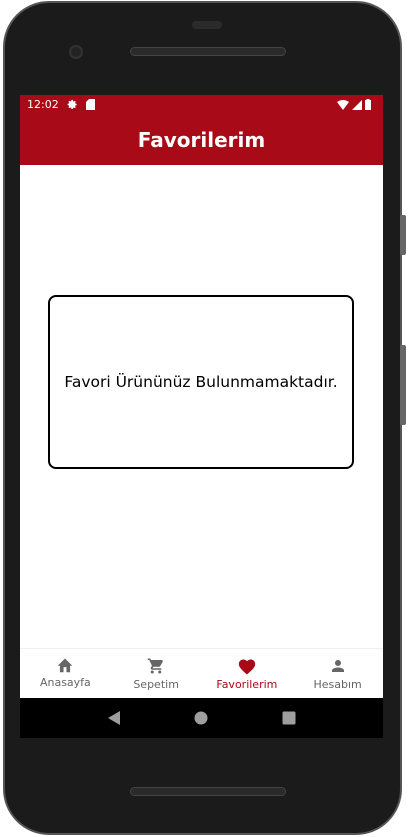 The image size is (409, 837). I want to click on recents-icon, so click(289, 718).